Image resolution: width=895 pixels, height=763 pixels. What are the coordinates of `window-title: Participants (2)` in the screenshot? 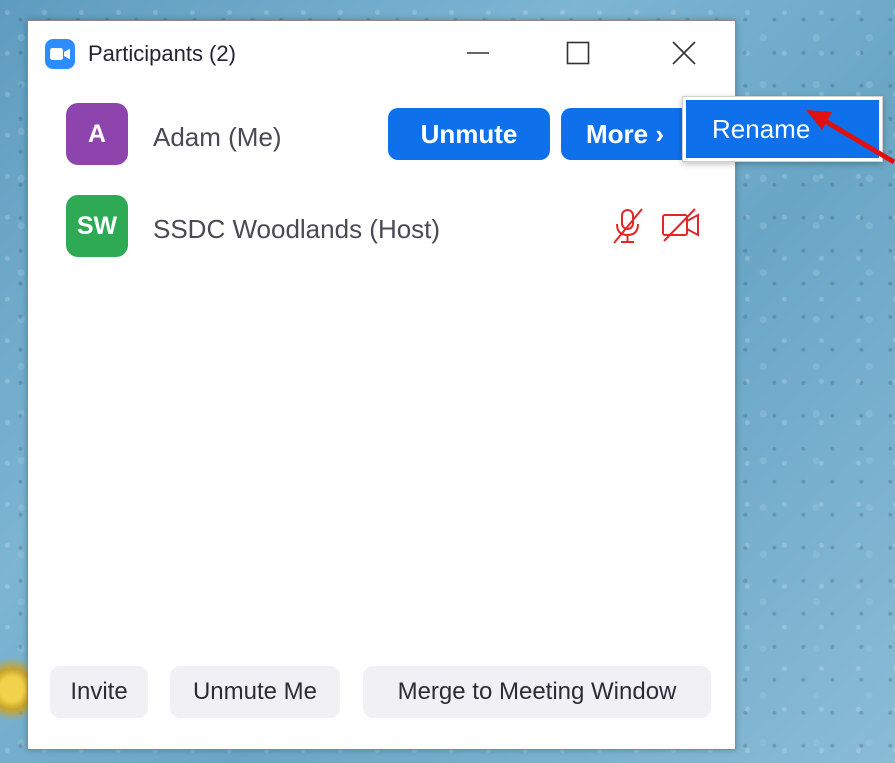 It's located at (162, 53).